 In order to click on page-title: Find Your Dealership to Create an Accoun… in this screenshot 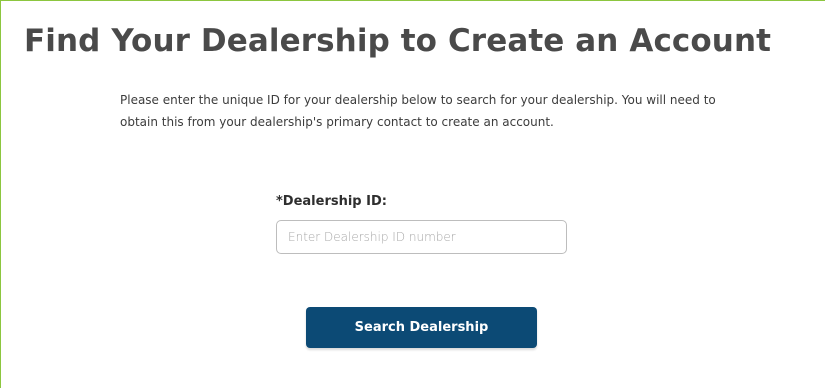, I will do `click(398, 41)`.